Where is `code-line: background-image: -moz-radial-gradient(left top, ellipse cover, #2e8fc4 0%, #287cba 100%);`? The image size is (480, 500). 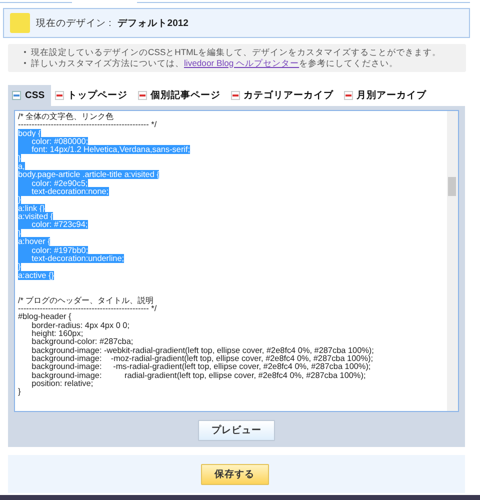
code-line: background-image: -moz-radial-gradient(left top, ellipse cover, #2e8fc4 0%, #287cba 100%); is located at coordinates (201, 358).